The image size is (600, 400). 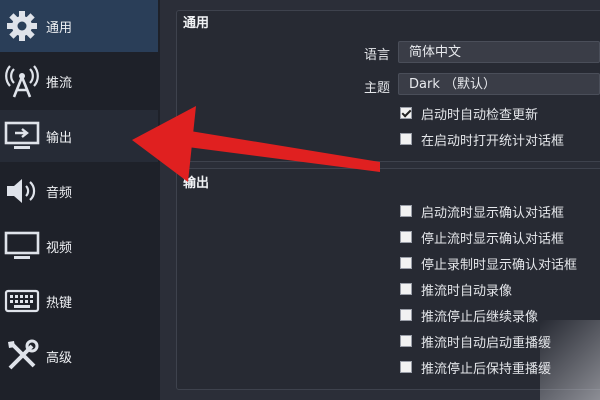 What do you see at coordinates (22, 356) in the screenshot?
I see `tools-icon` at bounding box center [22, 356].